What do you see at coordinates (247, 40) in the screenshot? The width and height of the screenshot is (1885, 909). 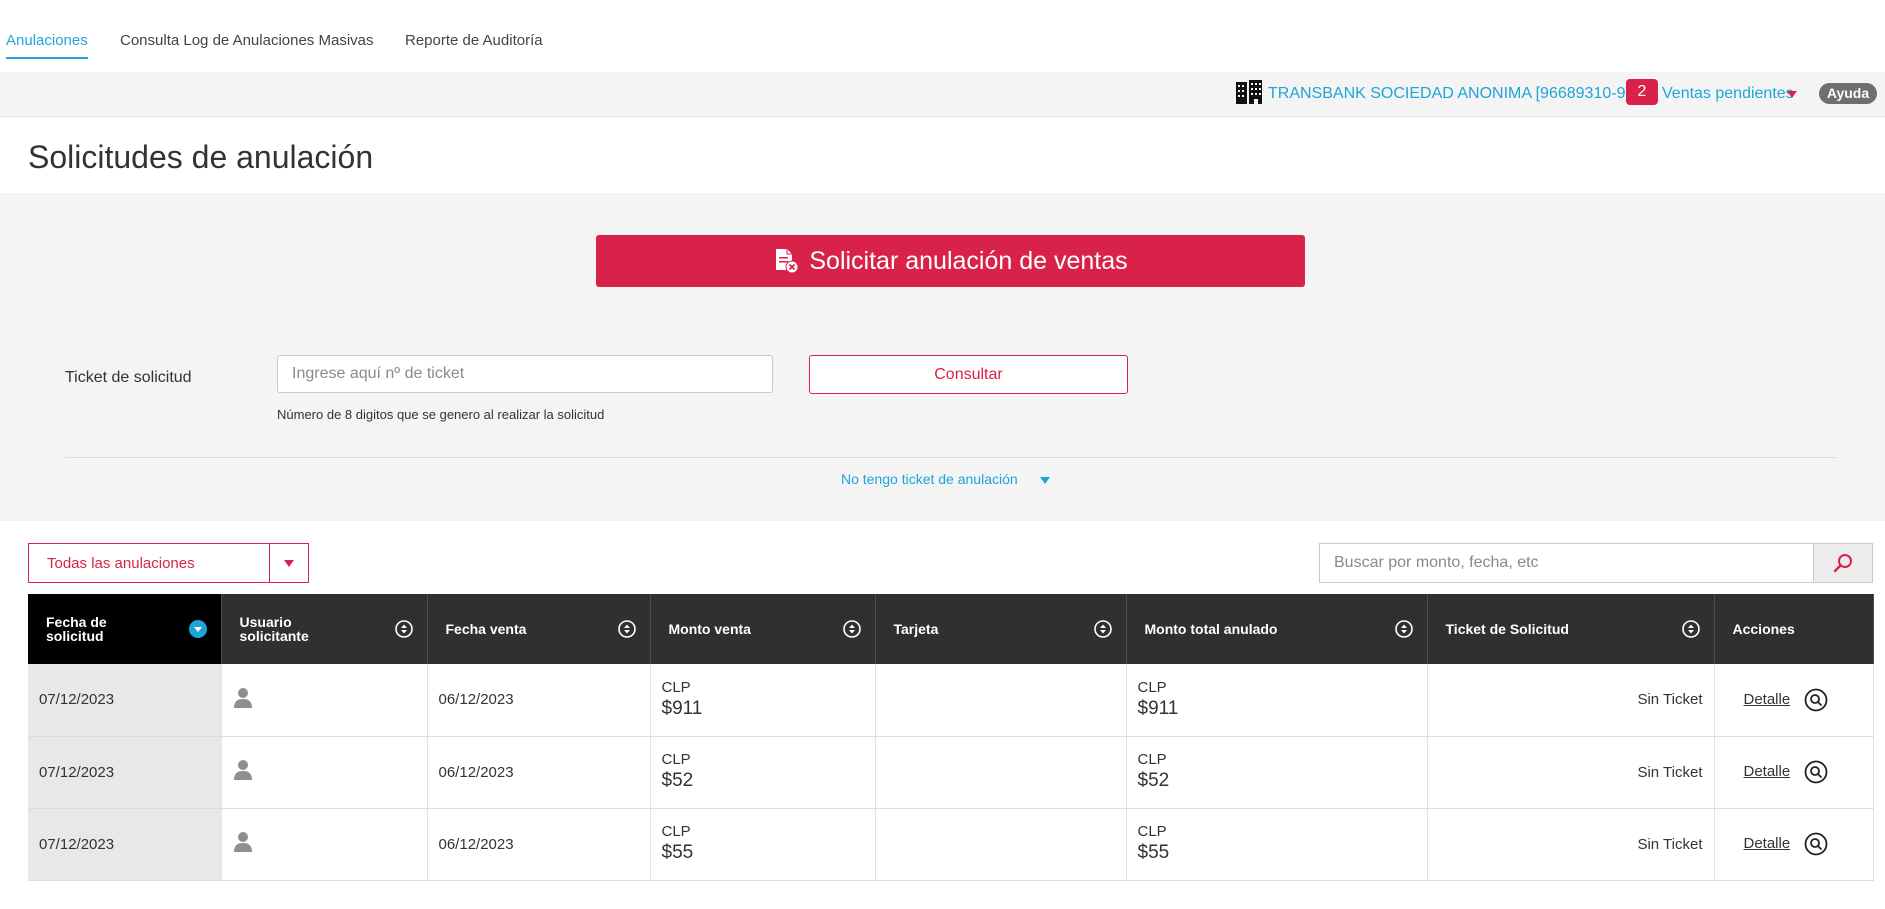 I see `tab-consulta-log: Consulta Log de Anulaciones Masivas` at bounding box center [247, 40].